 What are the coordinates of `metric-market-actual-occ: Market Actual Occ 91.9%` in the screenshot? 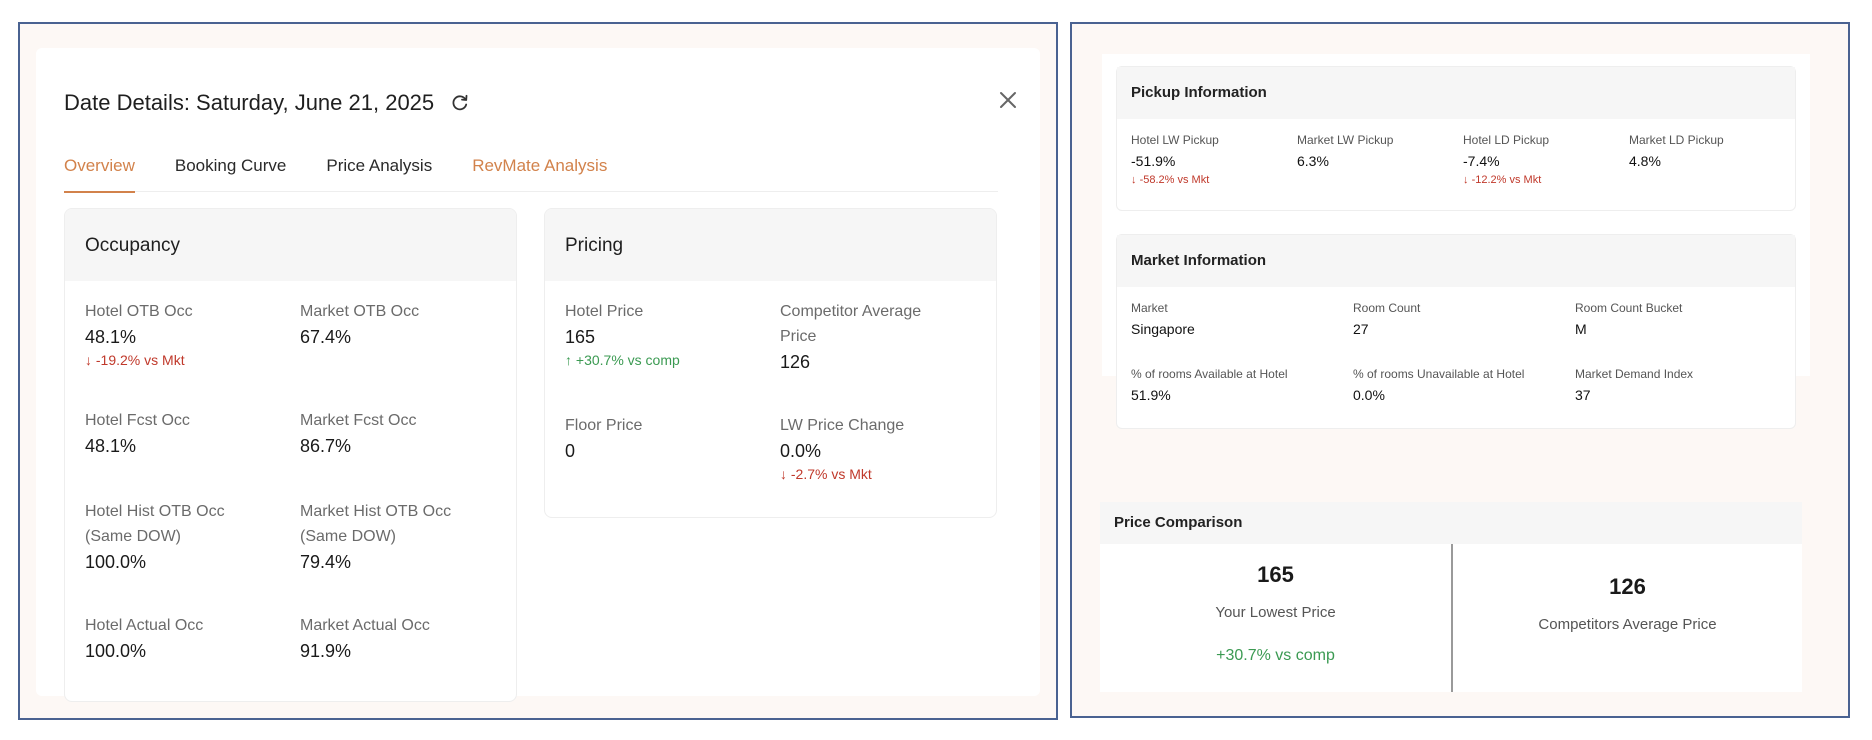 It's located at (395, 637).